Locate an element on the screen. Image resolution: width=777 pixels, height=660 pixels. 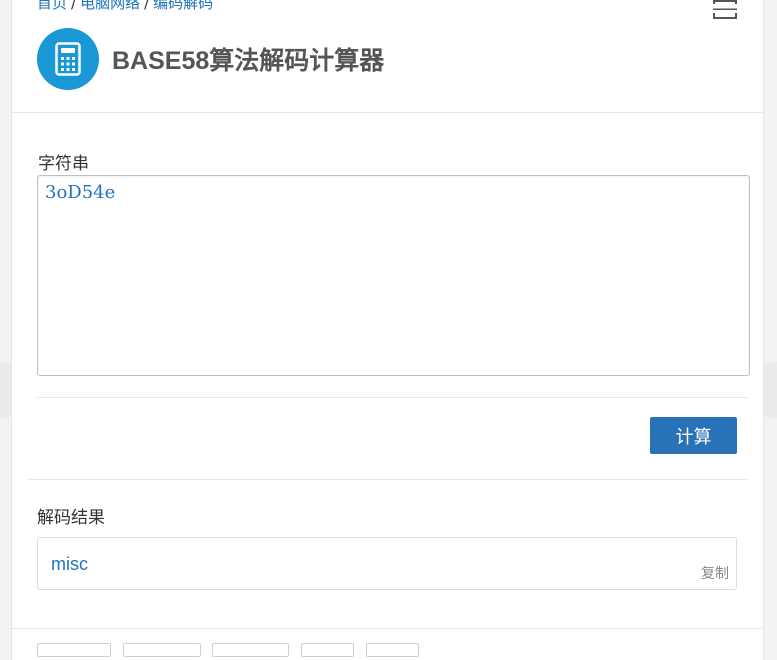
calculator-icon is located at coordinates (68, 59).